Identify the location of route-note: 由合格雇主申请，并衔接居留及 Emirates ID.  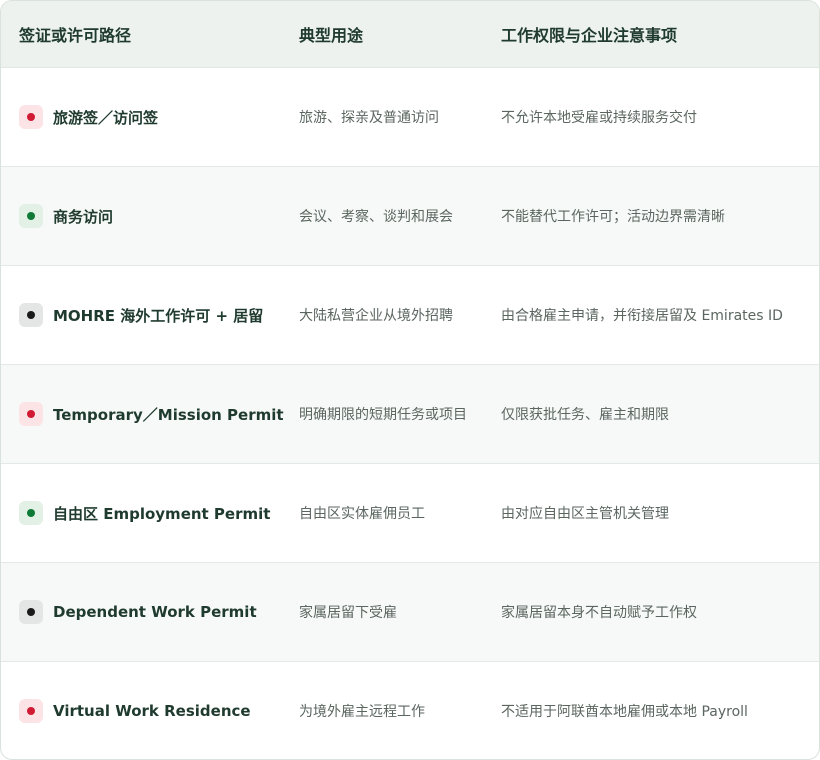
(642, 316).